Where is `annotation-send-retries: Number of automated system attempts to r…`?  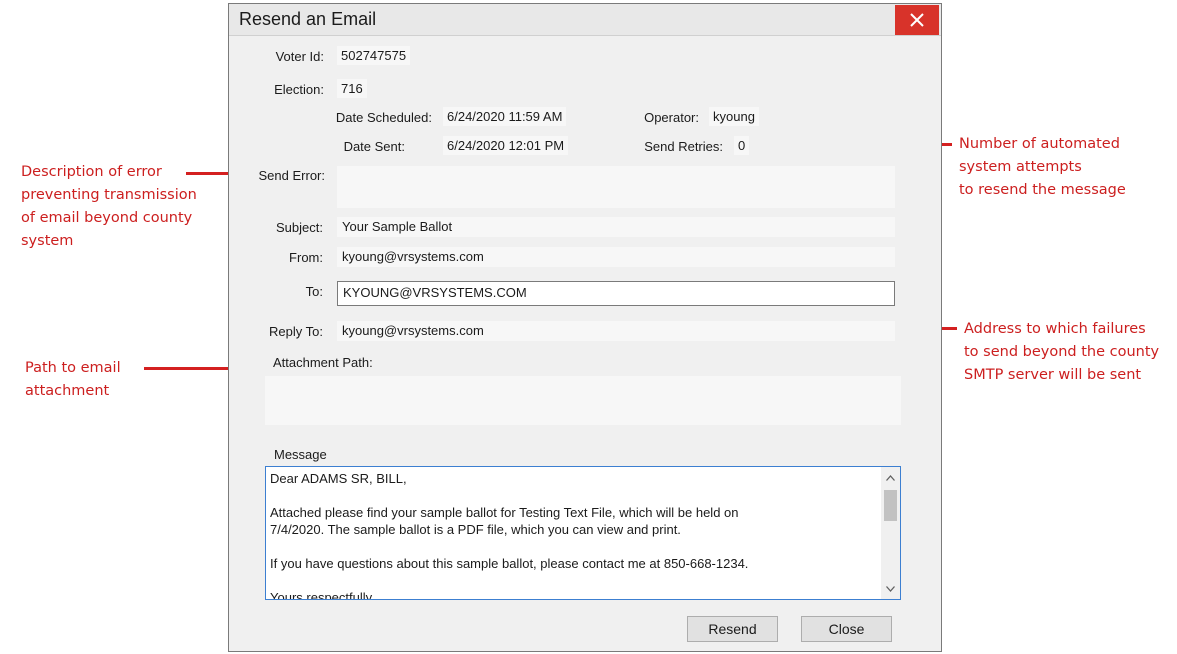 annotation-send-retries: Number of automated system attempts to r… is located at coordinates (1042, 167).